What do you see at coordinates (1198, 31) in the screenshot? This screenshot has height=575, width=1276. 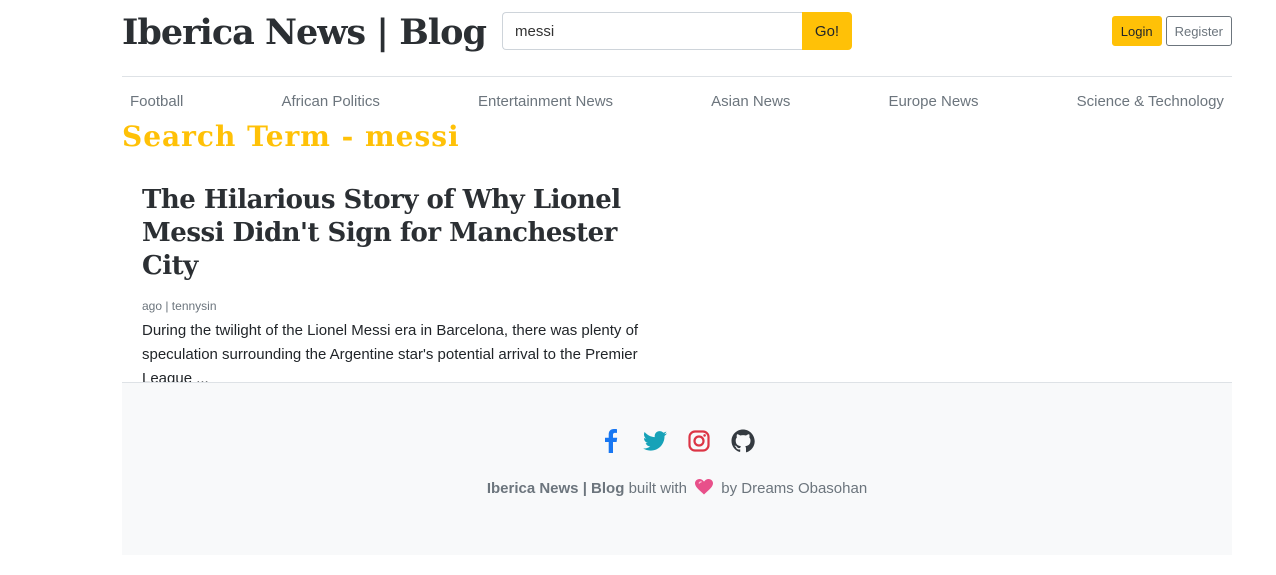 I see `register-button: Register` at bounding box center [1198, 31].